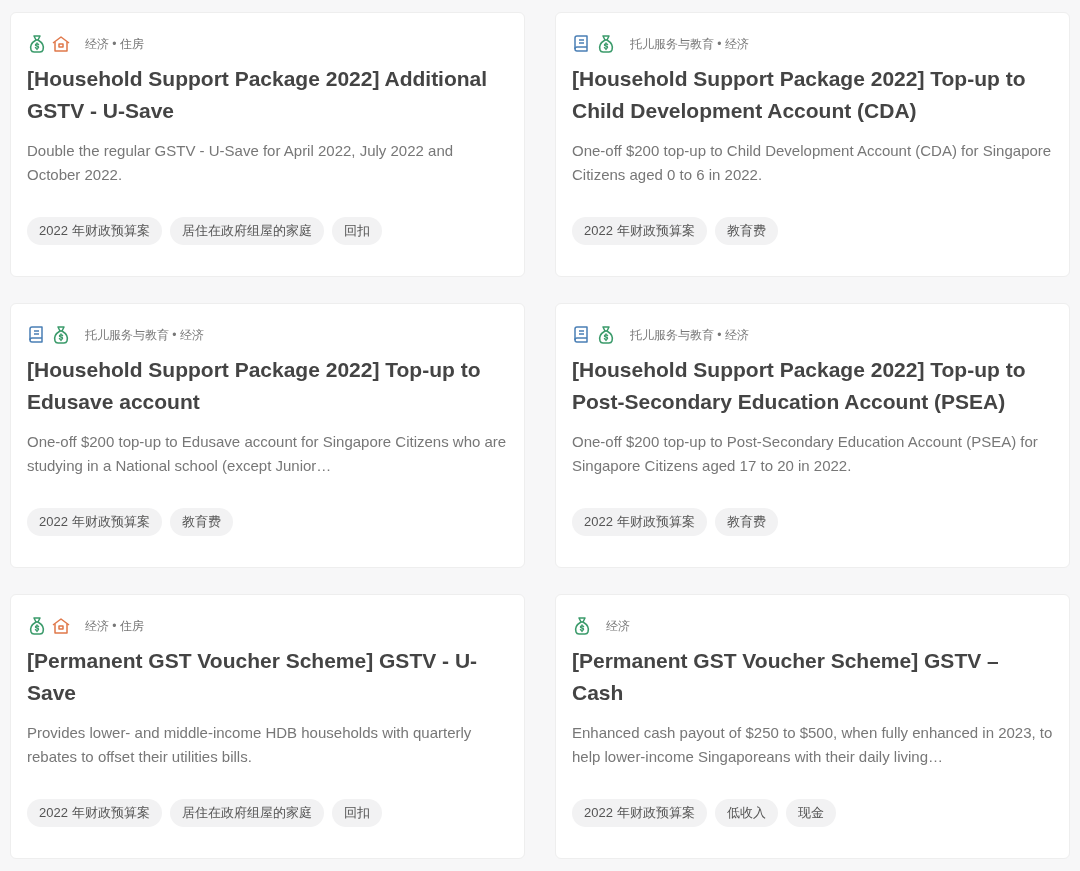 This screenshot has height=871, width=1080. Describe the element at coordinates (799, 95) in the screenshot. I see `card-title: [Household Support Package 2022] Top-up to Child Development Account (CDA)` at that location.